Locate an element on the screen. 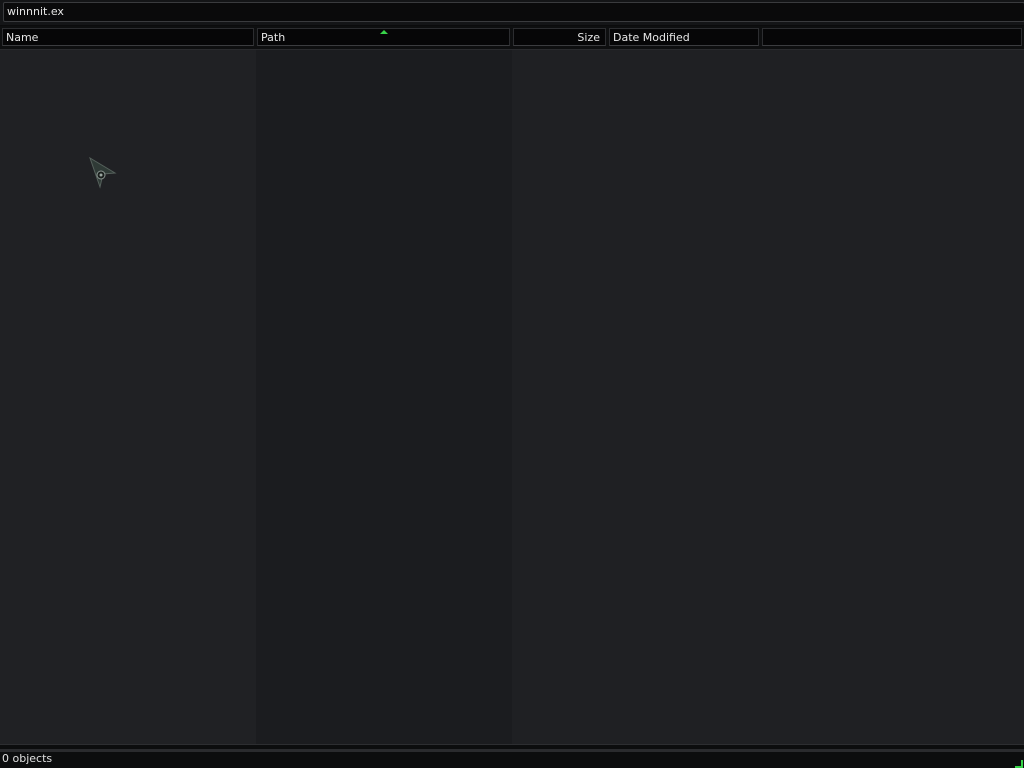  status-bar: 0 objects is located at coordinates (512, 756).